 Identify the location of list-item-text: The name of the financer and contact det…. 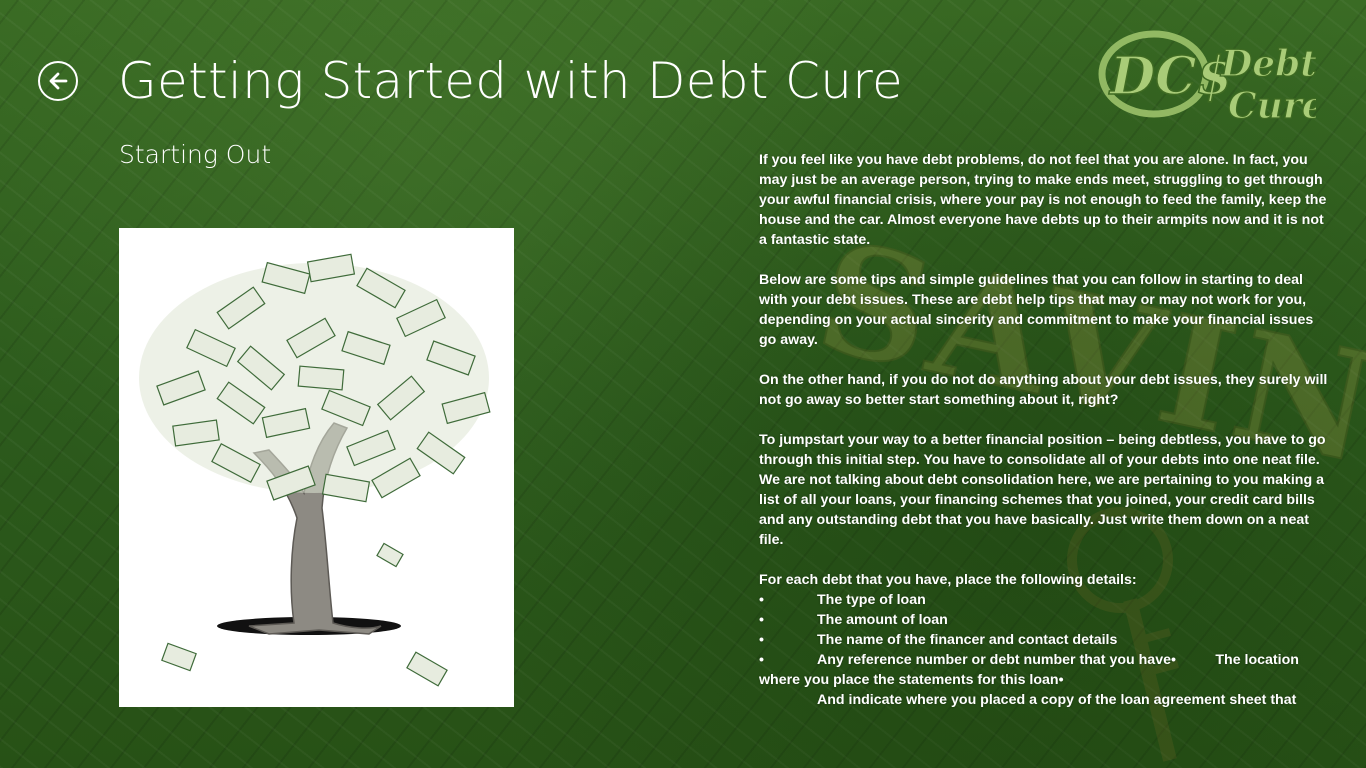
(967, 640).